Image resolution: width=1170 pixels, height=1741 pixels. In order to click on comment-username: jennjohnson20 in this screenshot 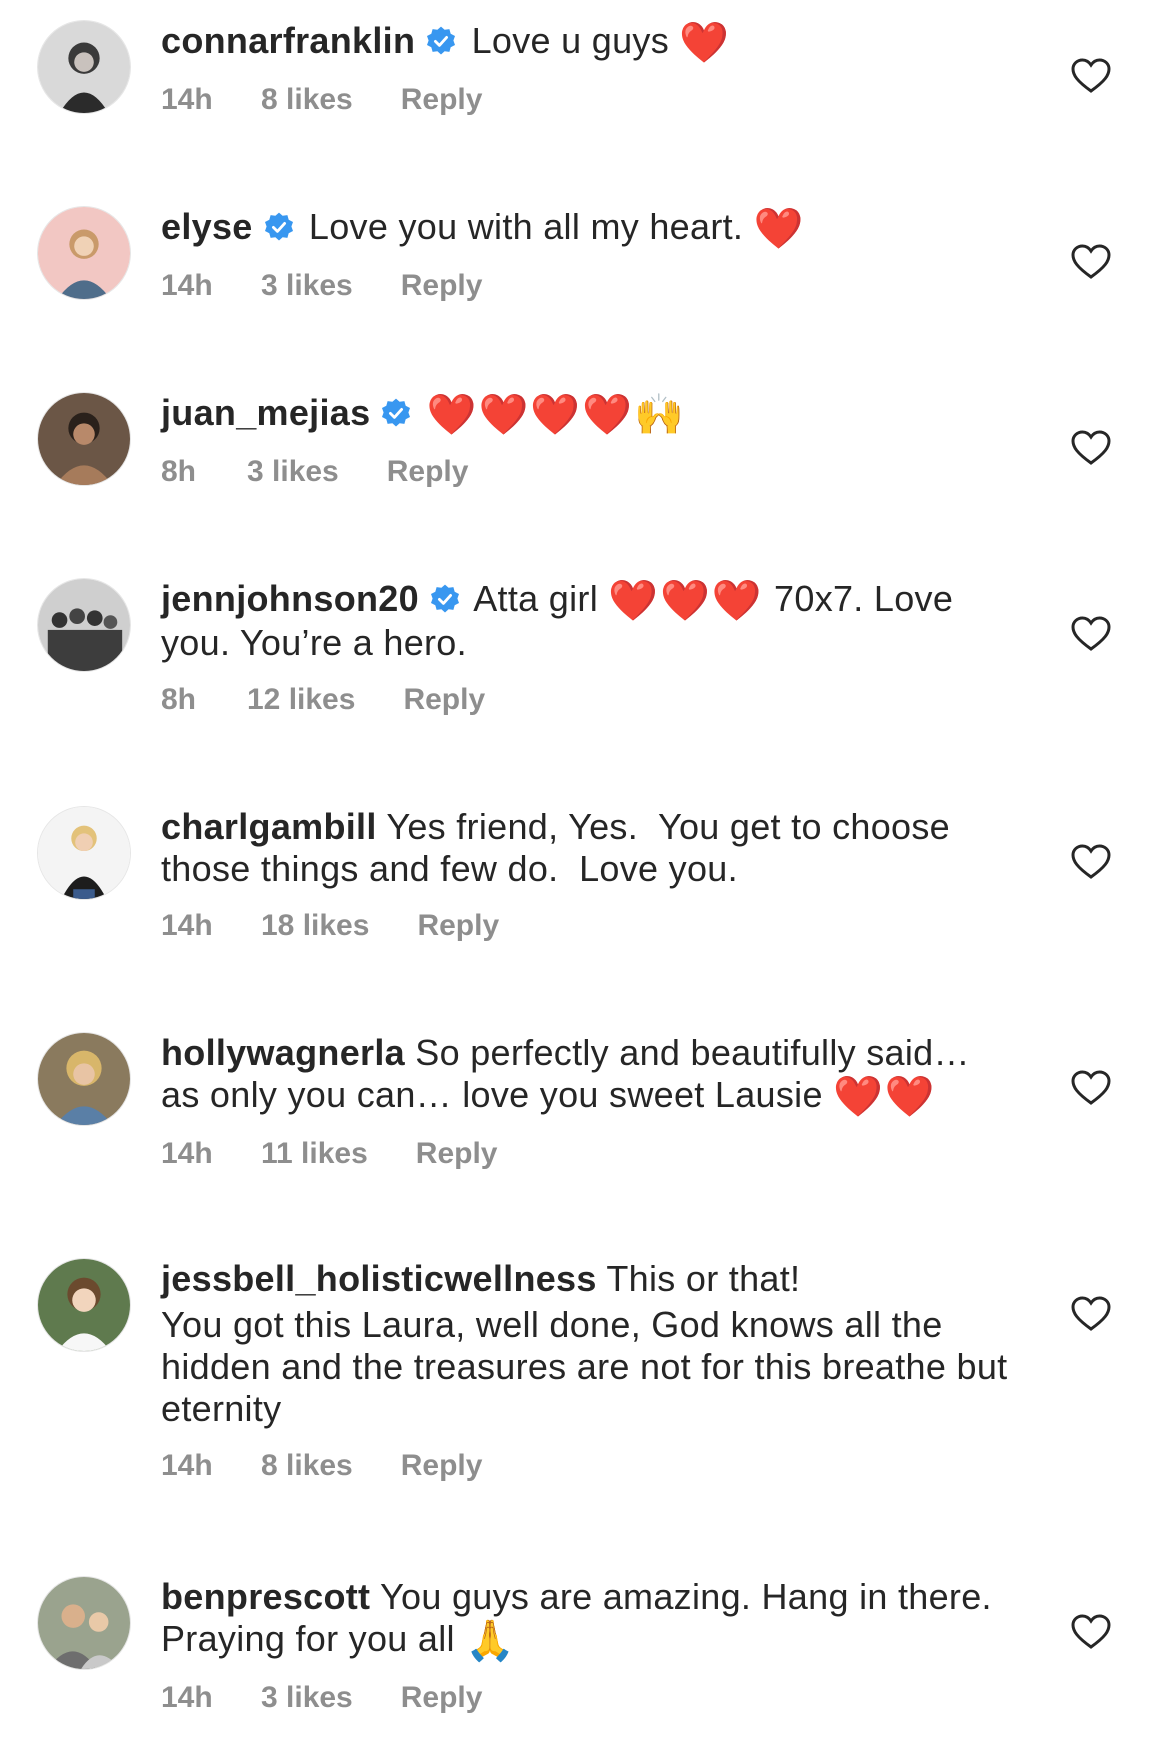, I will do `click(290, 598)`.